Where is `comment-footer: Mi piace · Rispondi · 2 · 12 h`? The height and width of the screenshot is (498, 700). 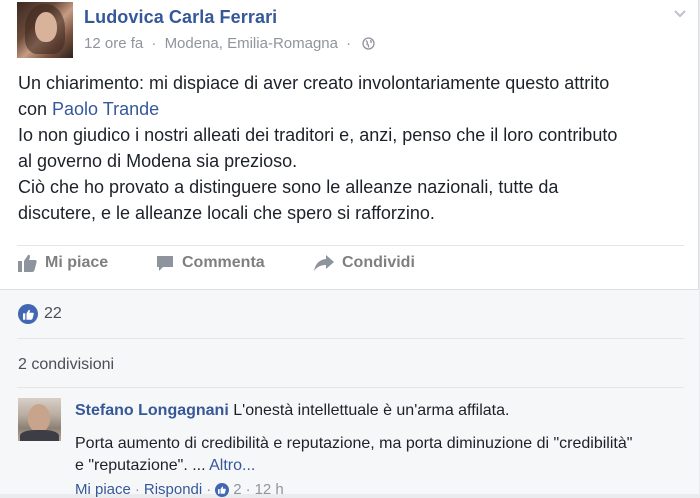 comment-footer: Mi piace · Rispondi · 2 · 12 h is located at coordinates (179, 489).